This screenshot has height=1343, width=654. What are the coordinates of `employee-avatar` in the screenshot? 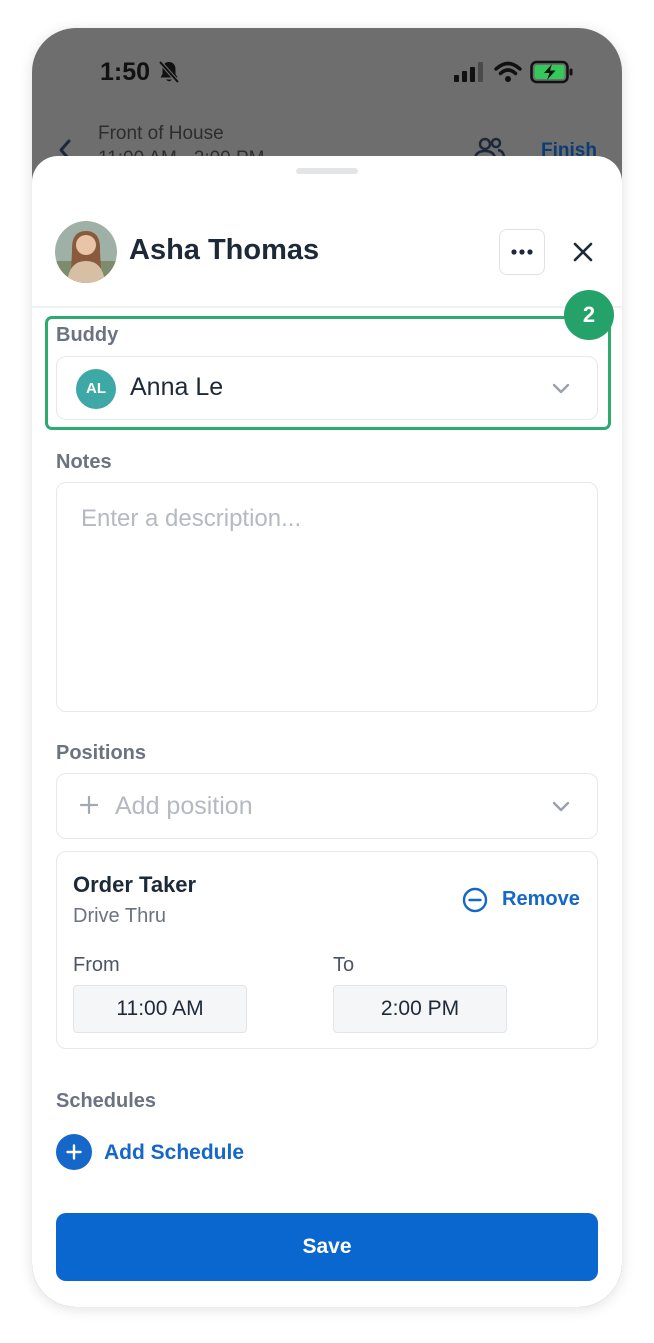 It's located at (86, 252).